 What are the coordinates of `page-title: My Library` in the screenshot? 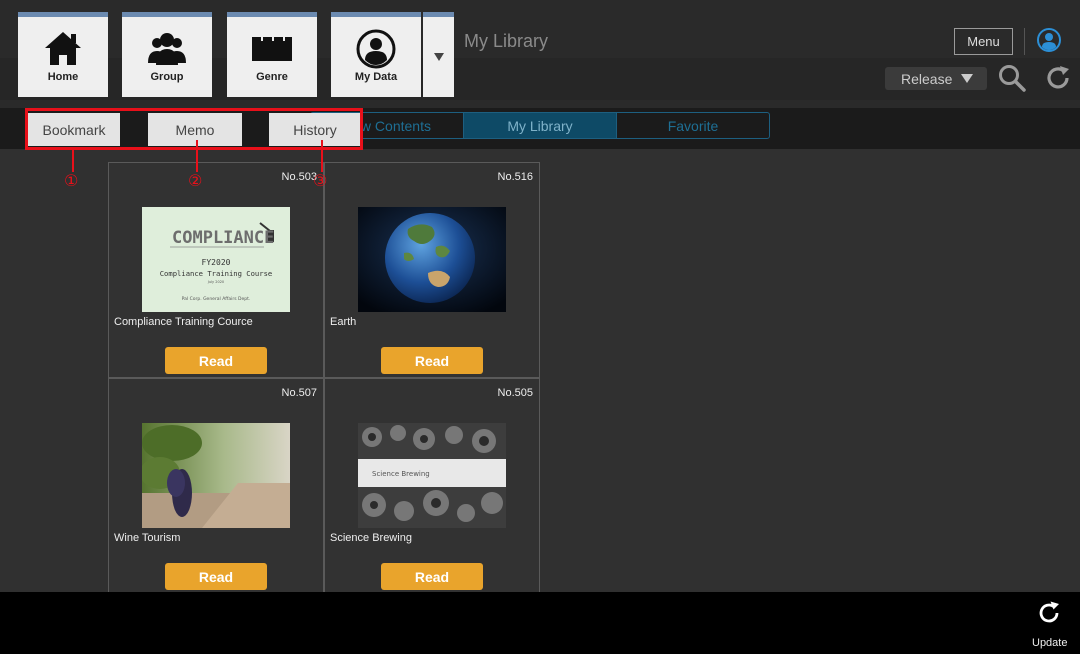 It's located at (506, 41).